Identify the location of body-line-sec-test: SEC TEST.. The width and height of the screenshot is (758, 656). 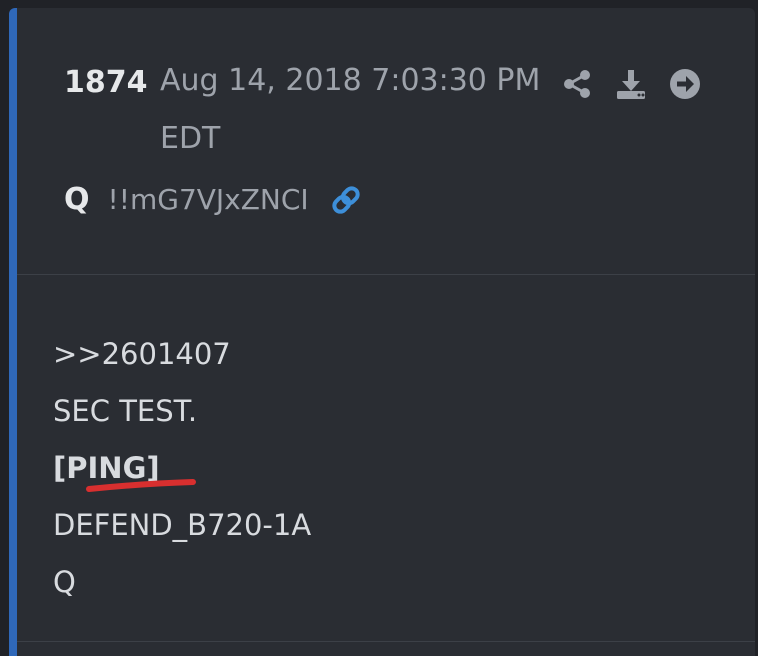
(125, 411).